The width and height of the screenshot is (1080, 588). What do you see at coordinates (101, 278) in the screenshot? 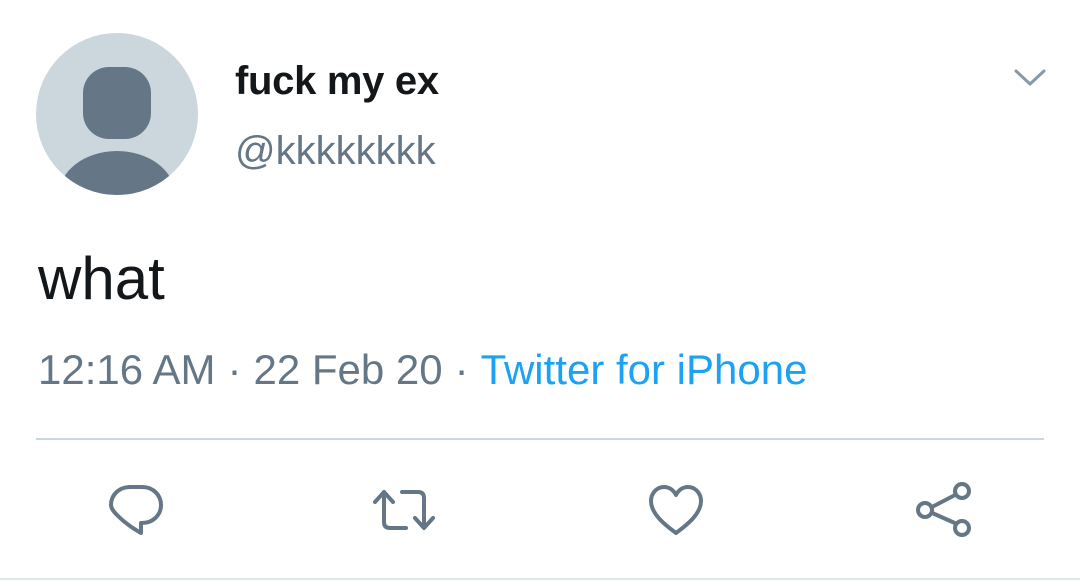
I see `tweet-text: what` at bounding box center [101, 278].